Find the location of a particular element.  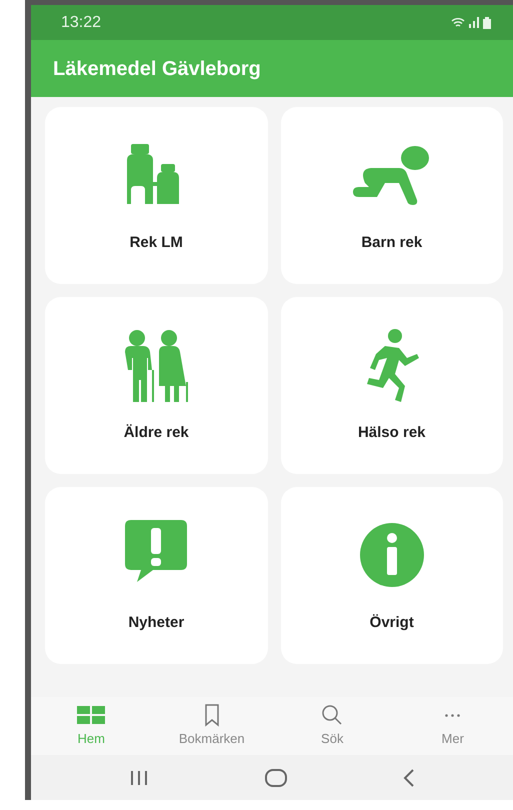

signal-icon is located at coordinates (474, 22).